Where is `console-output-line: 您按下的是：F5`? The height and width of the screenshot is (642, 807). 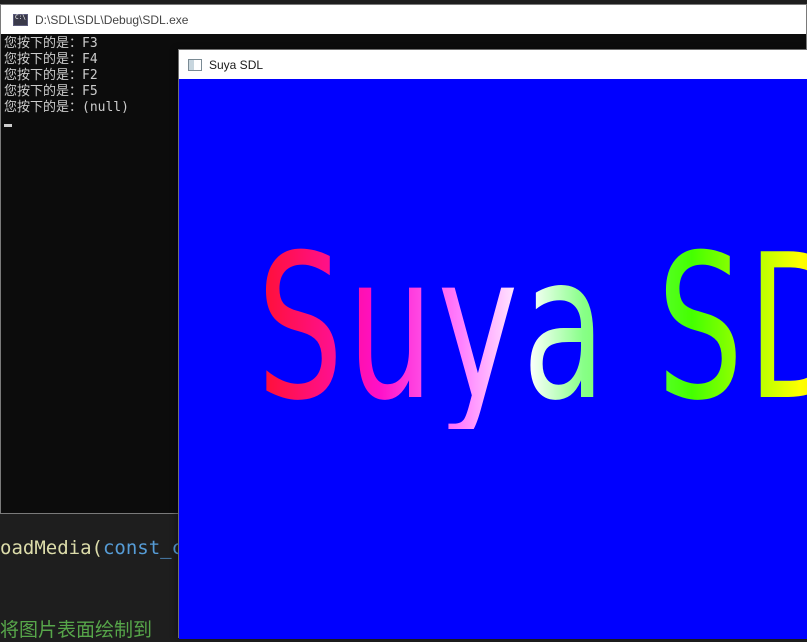
console-output-line: 您按下的是：F5 is located at coordinates (51, 91).